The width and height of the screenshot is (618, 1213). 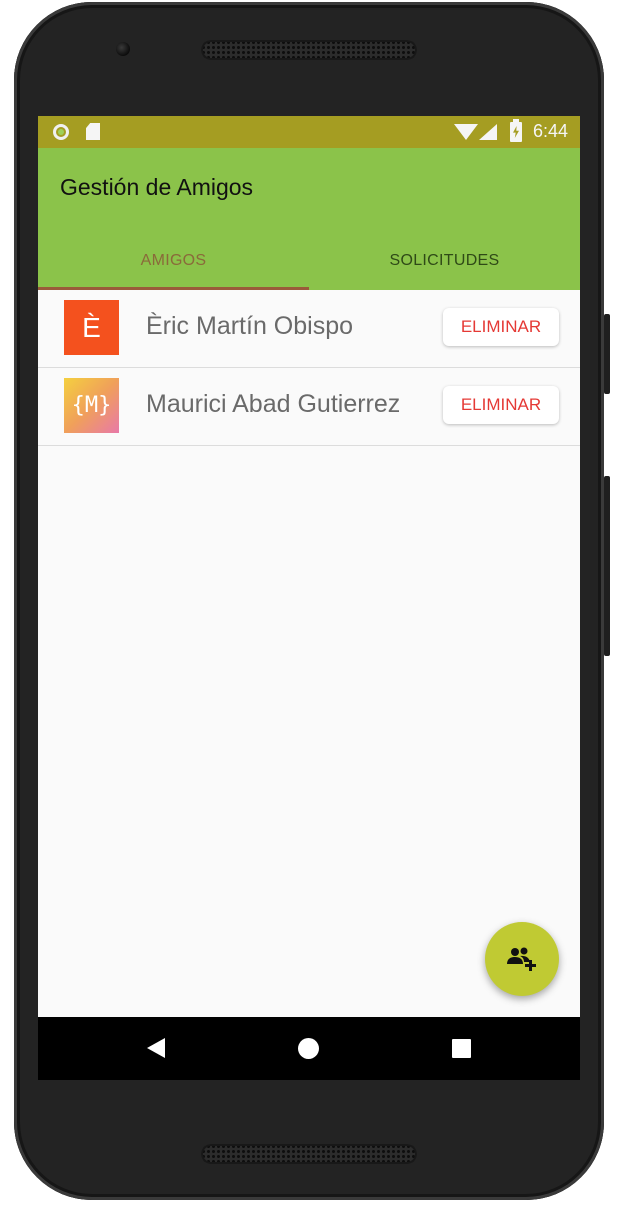 What do you see at coordinates (461, 1048) in the screenshot?
I see `recent-apps-icon` at bounding box center [461, 1048].